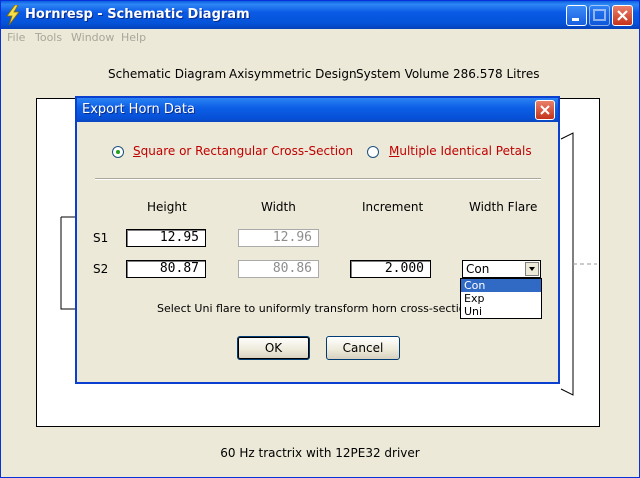 Image resolution: width=640 pixels, height=478 pixels. Describe the element at coordinates (373, 152) in the screenshot. I see `radio-multiple-petals` at that location.